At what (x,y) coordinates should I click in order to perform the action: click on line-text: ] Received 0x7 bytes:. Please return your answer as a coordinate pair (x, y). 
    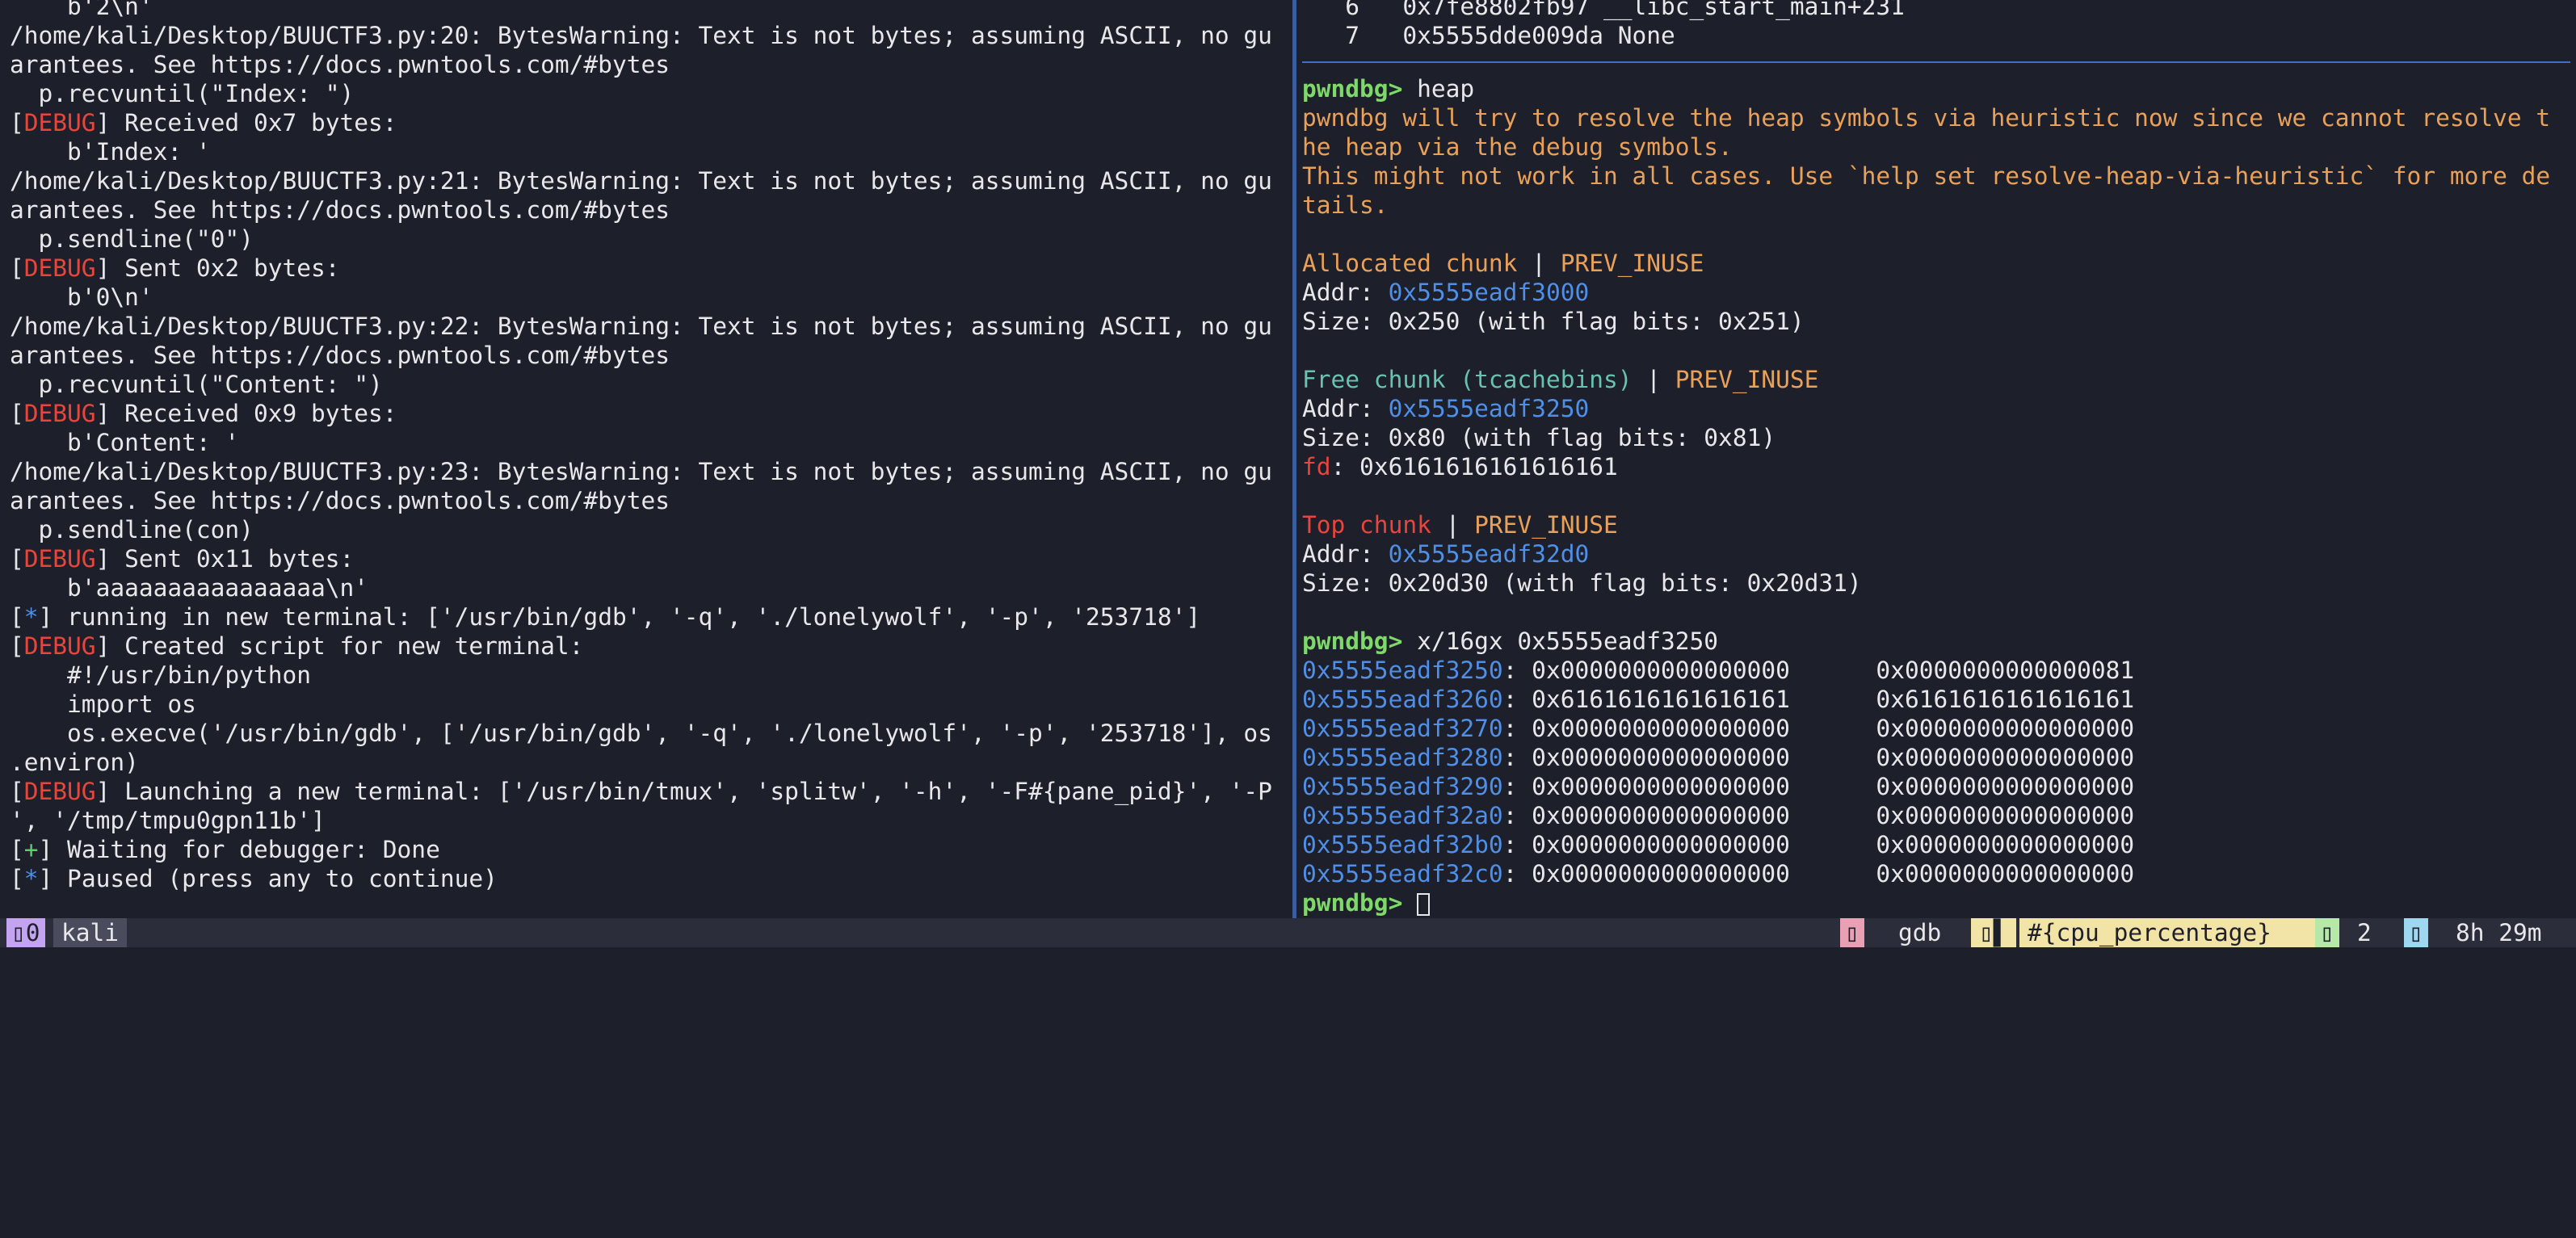
    Looking at the image, I should click on (246, 122).